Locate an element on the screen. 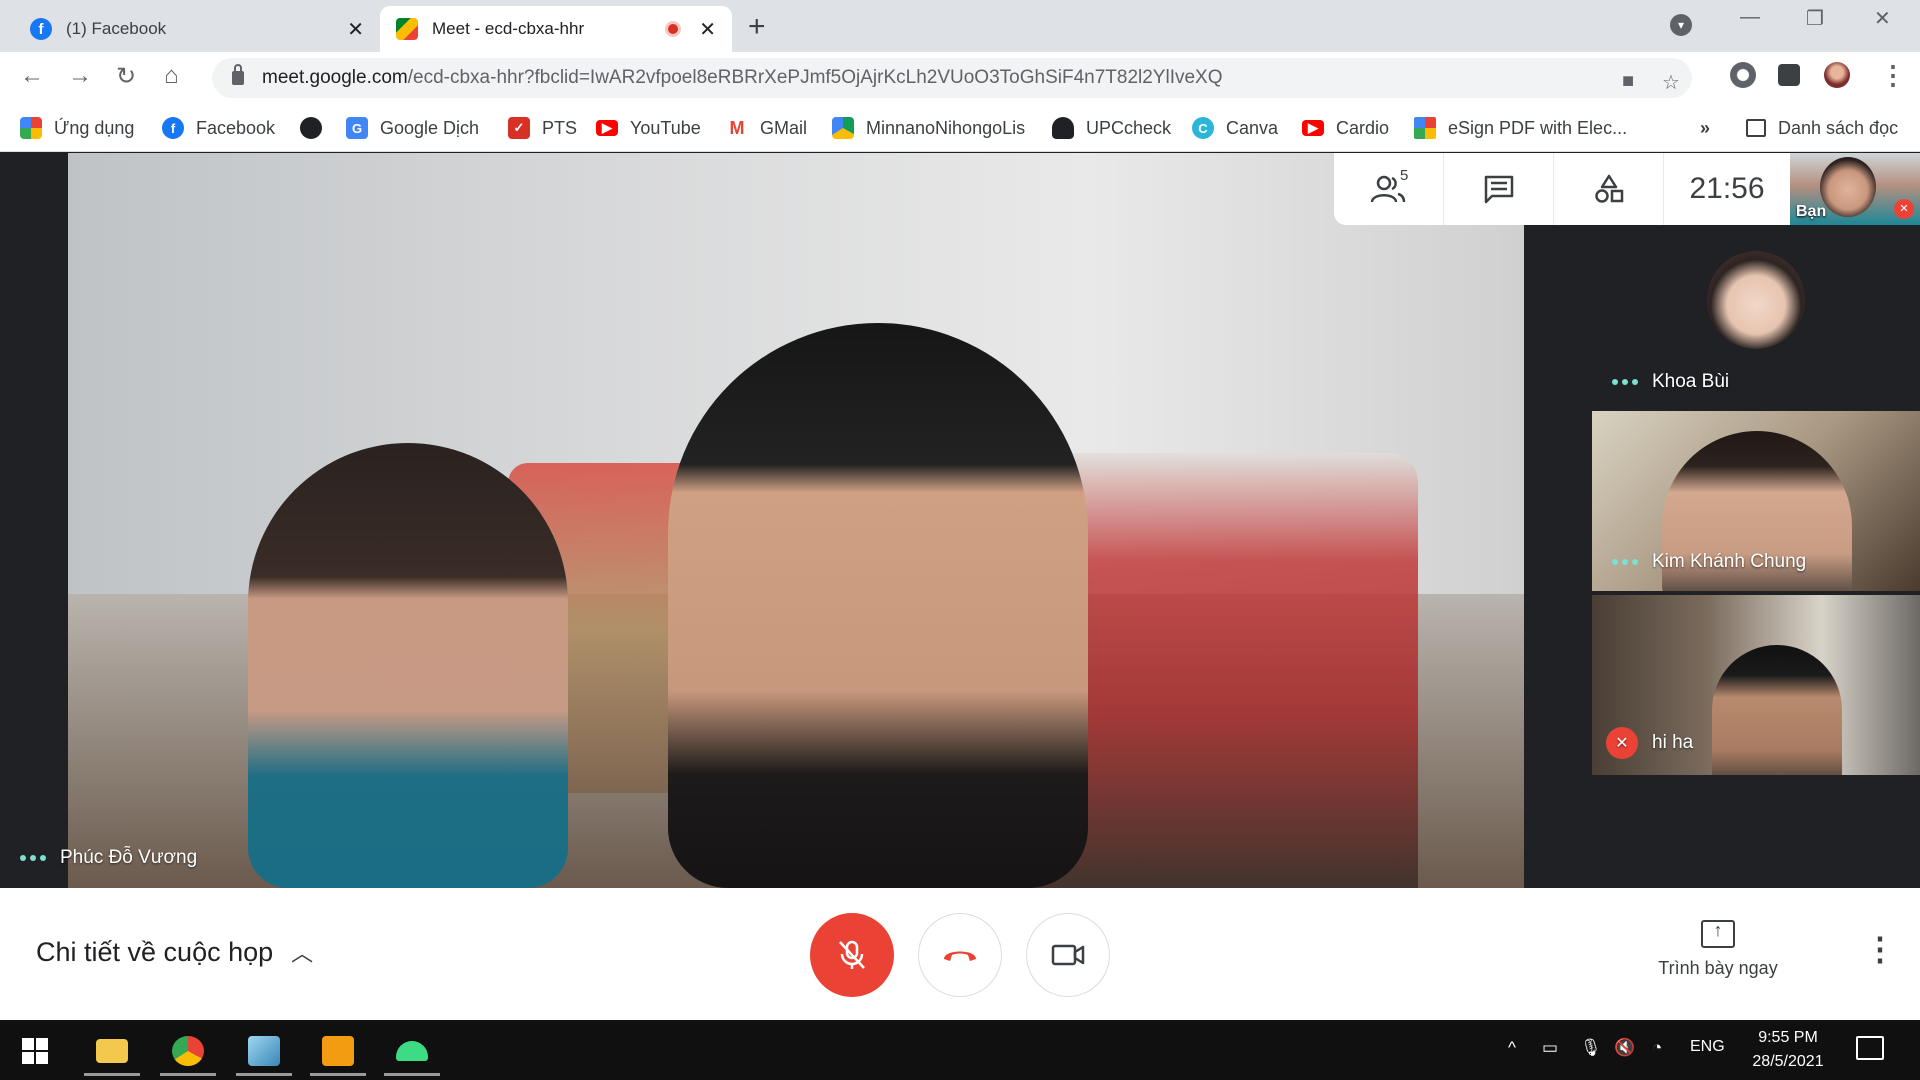  google-drive-icon is located at coordinates (843, 128).